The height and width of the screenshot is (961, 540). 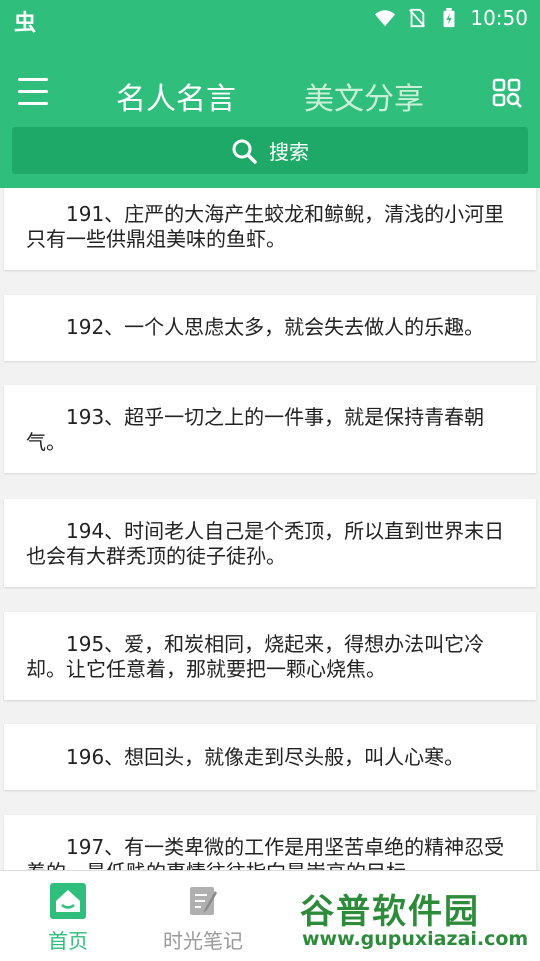 I want to click on list-item: 193、超乎一切之上的一件事，就是保持青春朝气。, so click(x=270, y=429).